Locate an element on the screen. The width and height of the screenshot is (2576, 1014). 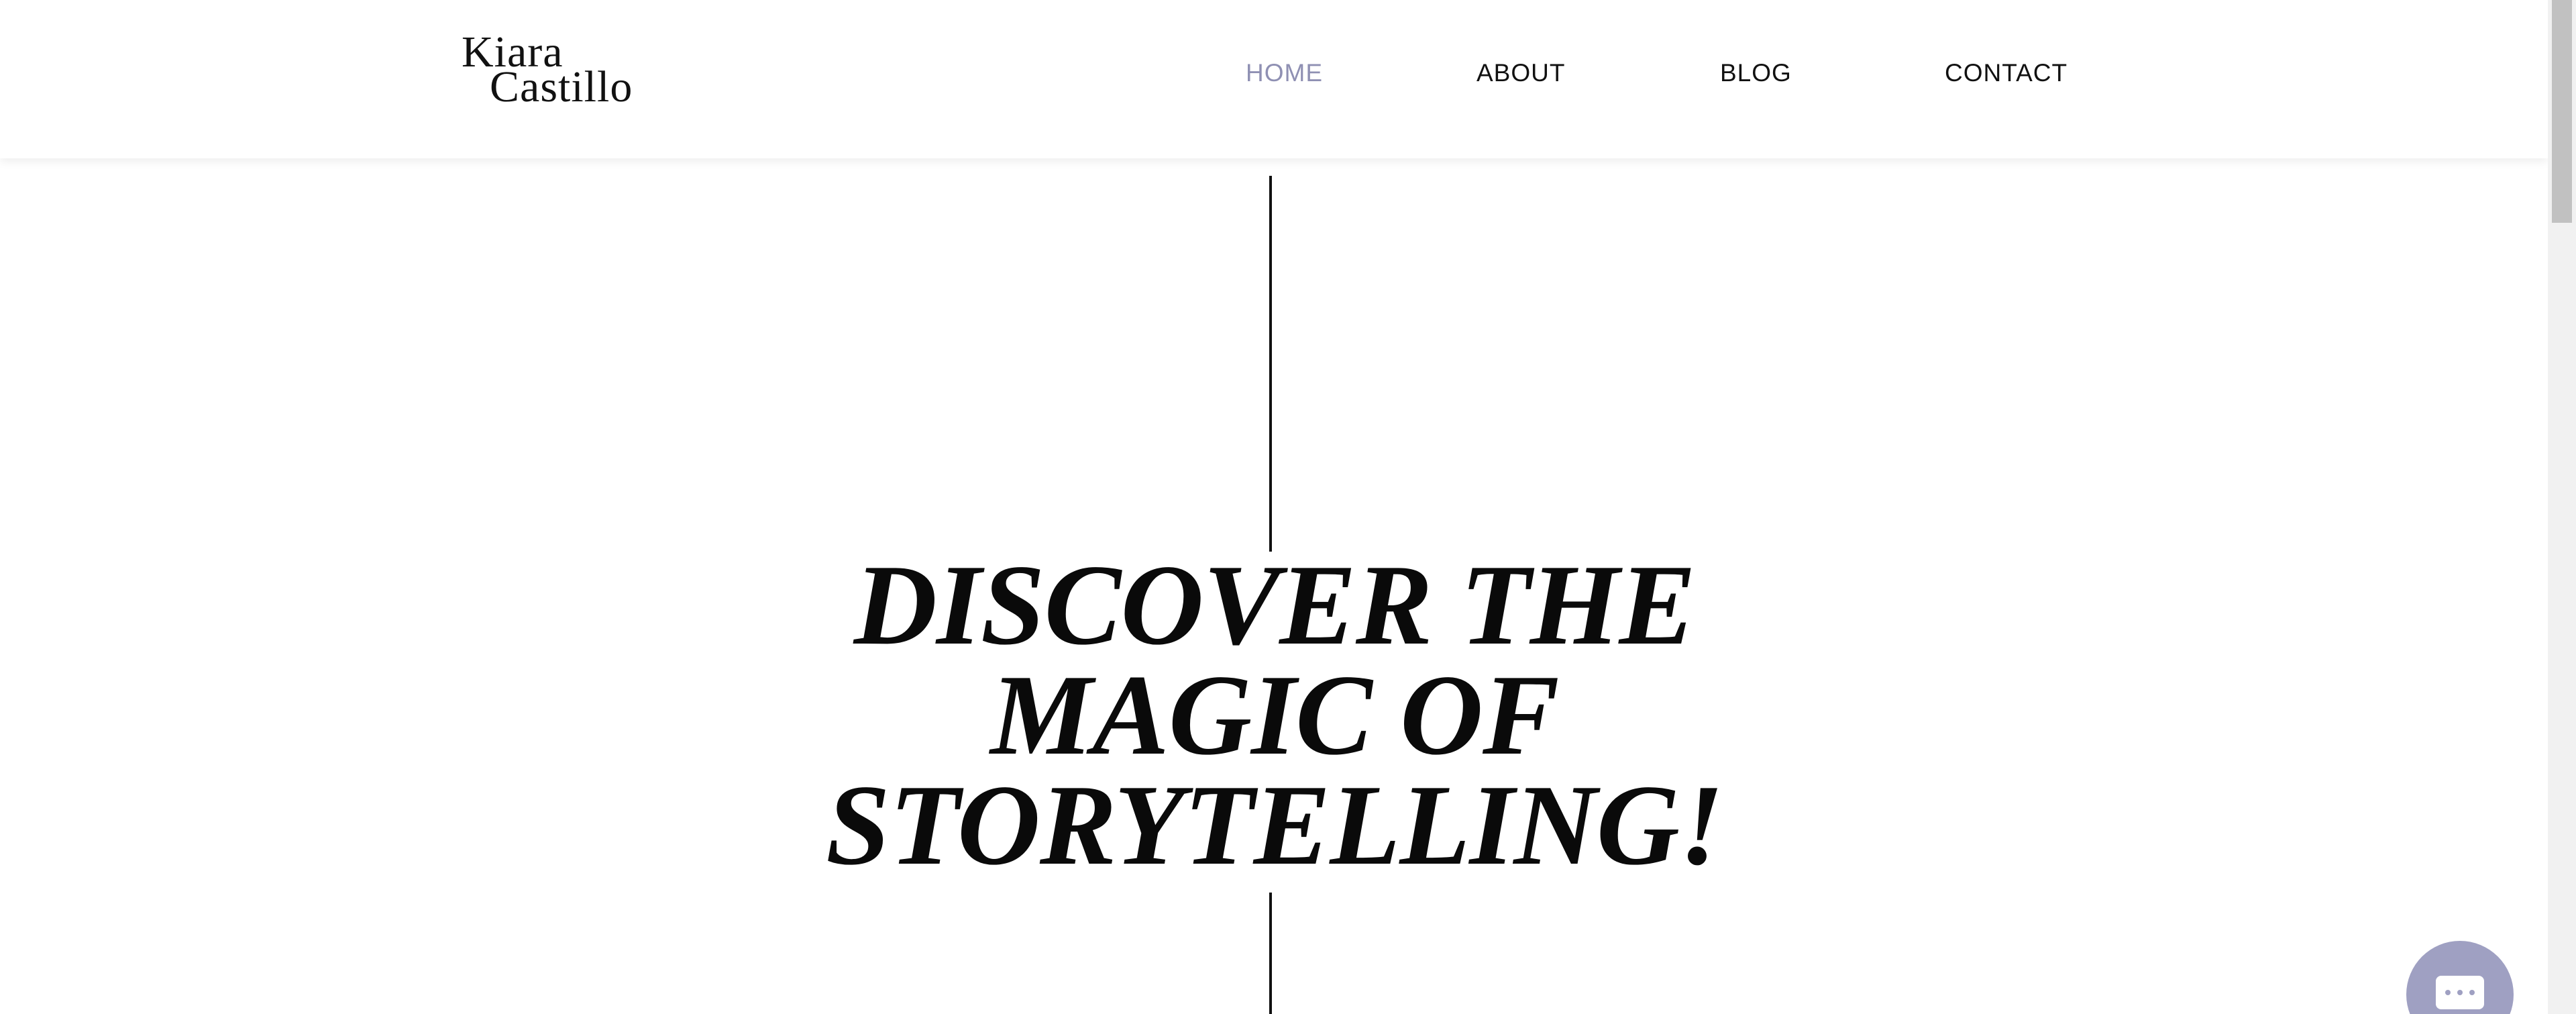
scrollbar-thumb is located at coordinates (2562, 111).